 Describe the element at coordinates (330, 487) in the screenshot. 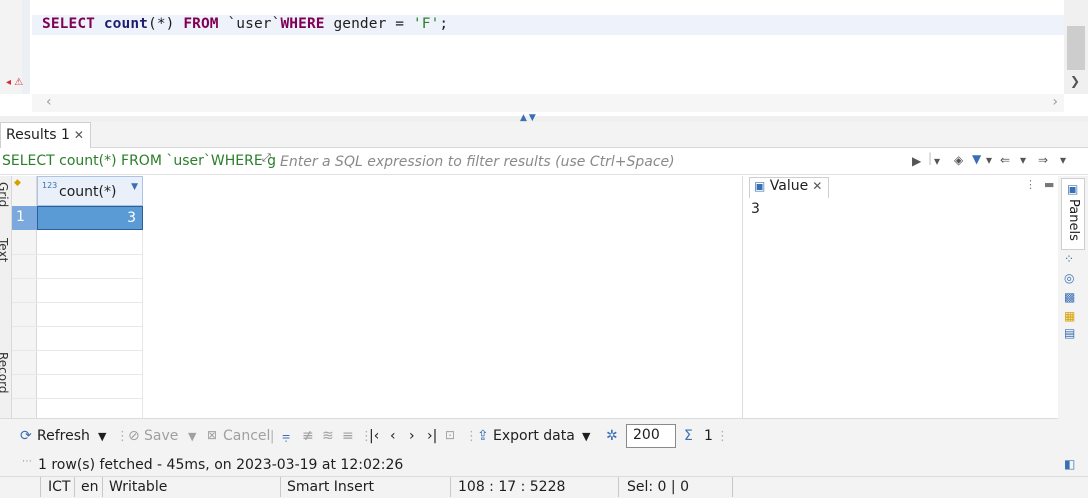

I see `status-insert-mode: Smart Insert` at that location.